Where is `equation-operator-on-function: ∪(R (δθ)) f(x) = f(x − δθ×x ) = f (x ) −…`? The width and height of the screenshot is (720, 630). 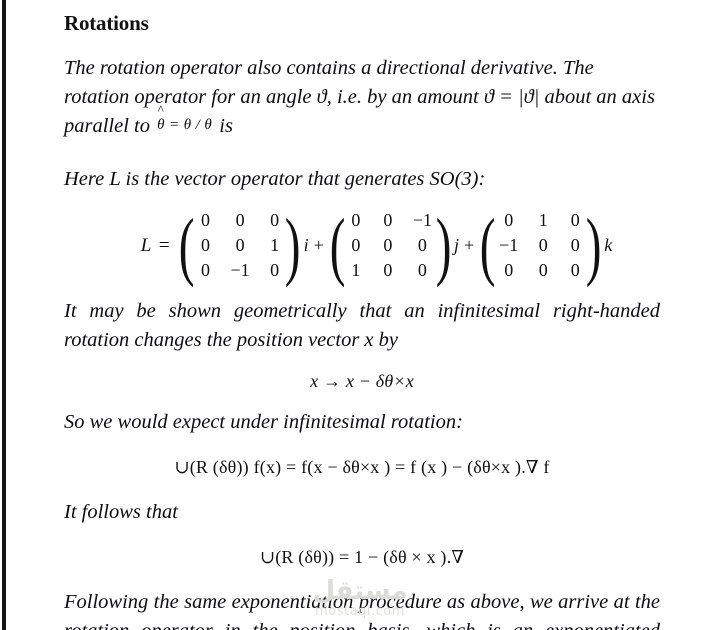 equation-operator-on-function: ∪(R (δθ)) f(x) = f(x − δθ×x ) = f (x ) −… is located at coordinates (362, 467).